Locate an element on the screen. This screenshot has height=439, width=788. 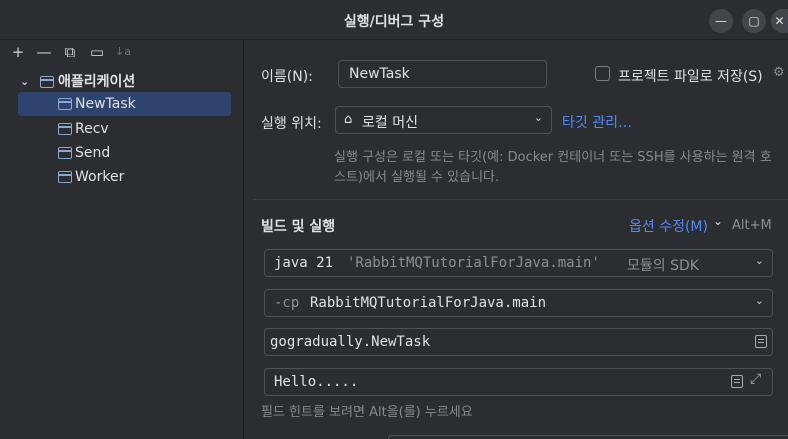
gear-icon: ⚙ is located at coordinates (779, 72).